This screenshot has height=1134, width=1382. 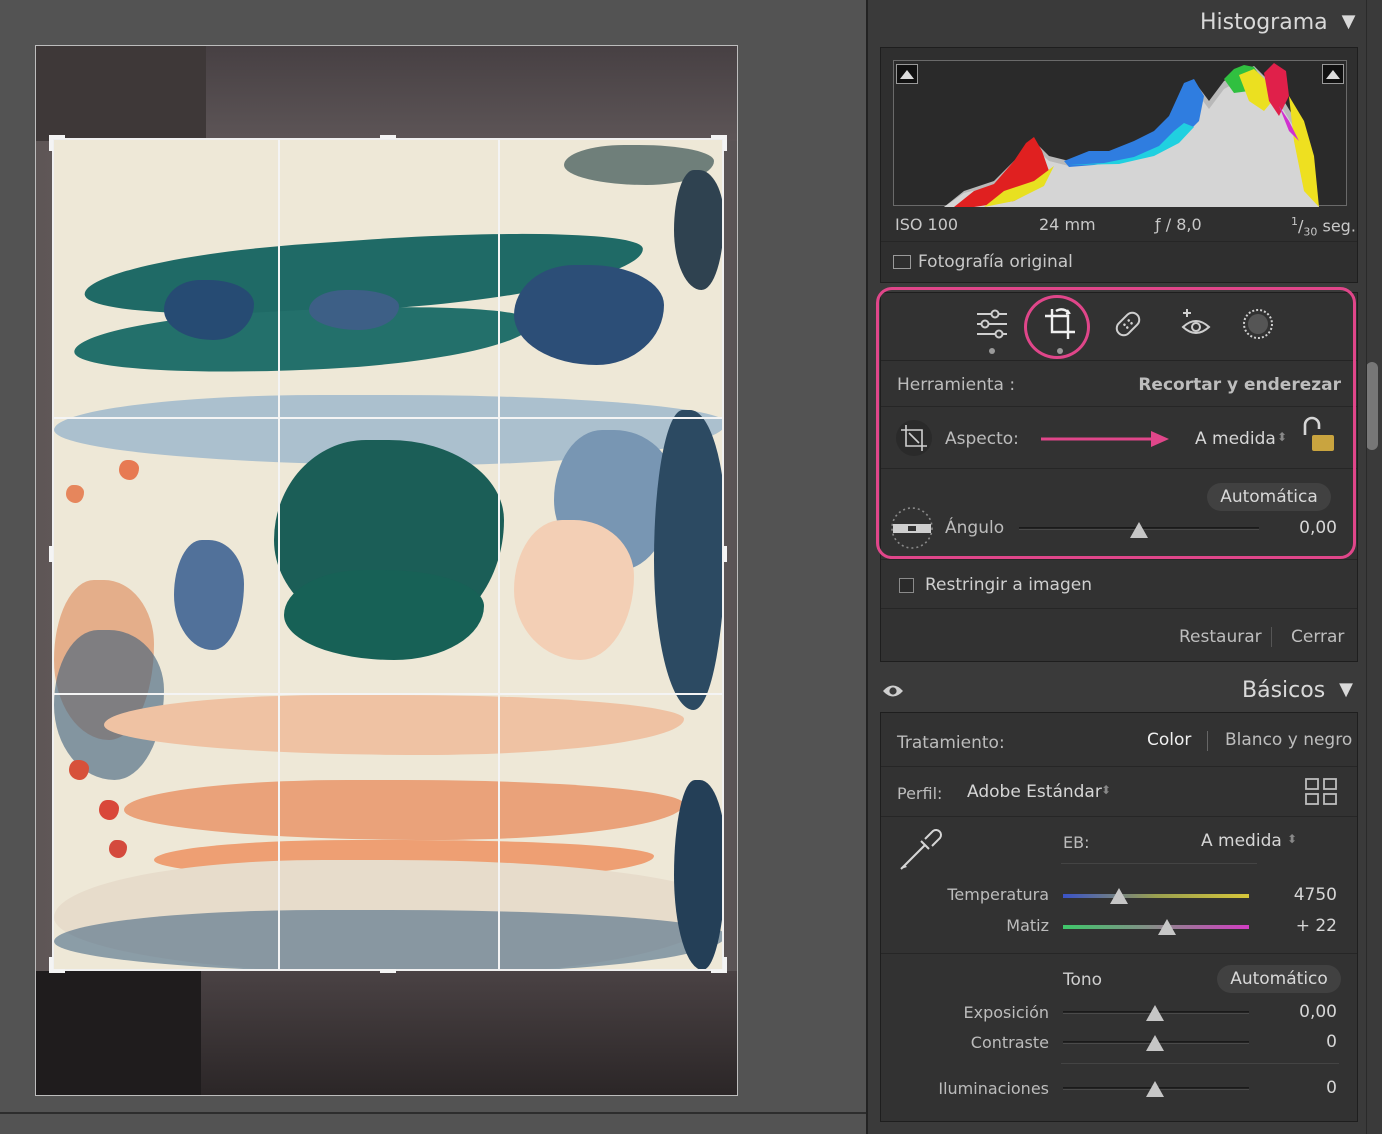 I want to click on constrain-checkbox, so click(x=906, y=585).